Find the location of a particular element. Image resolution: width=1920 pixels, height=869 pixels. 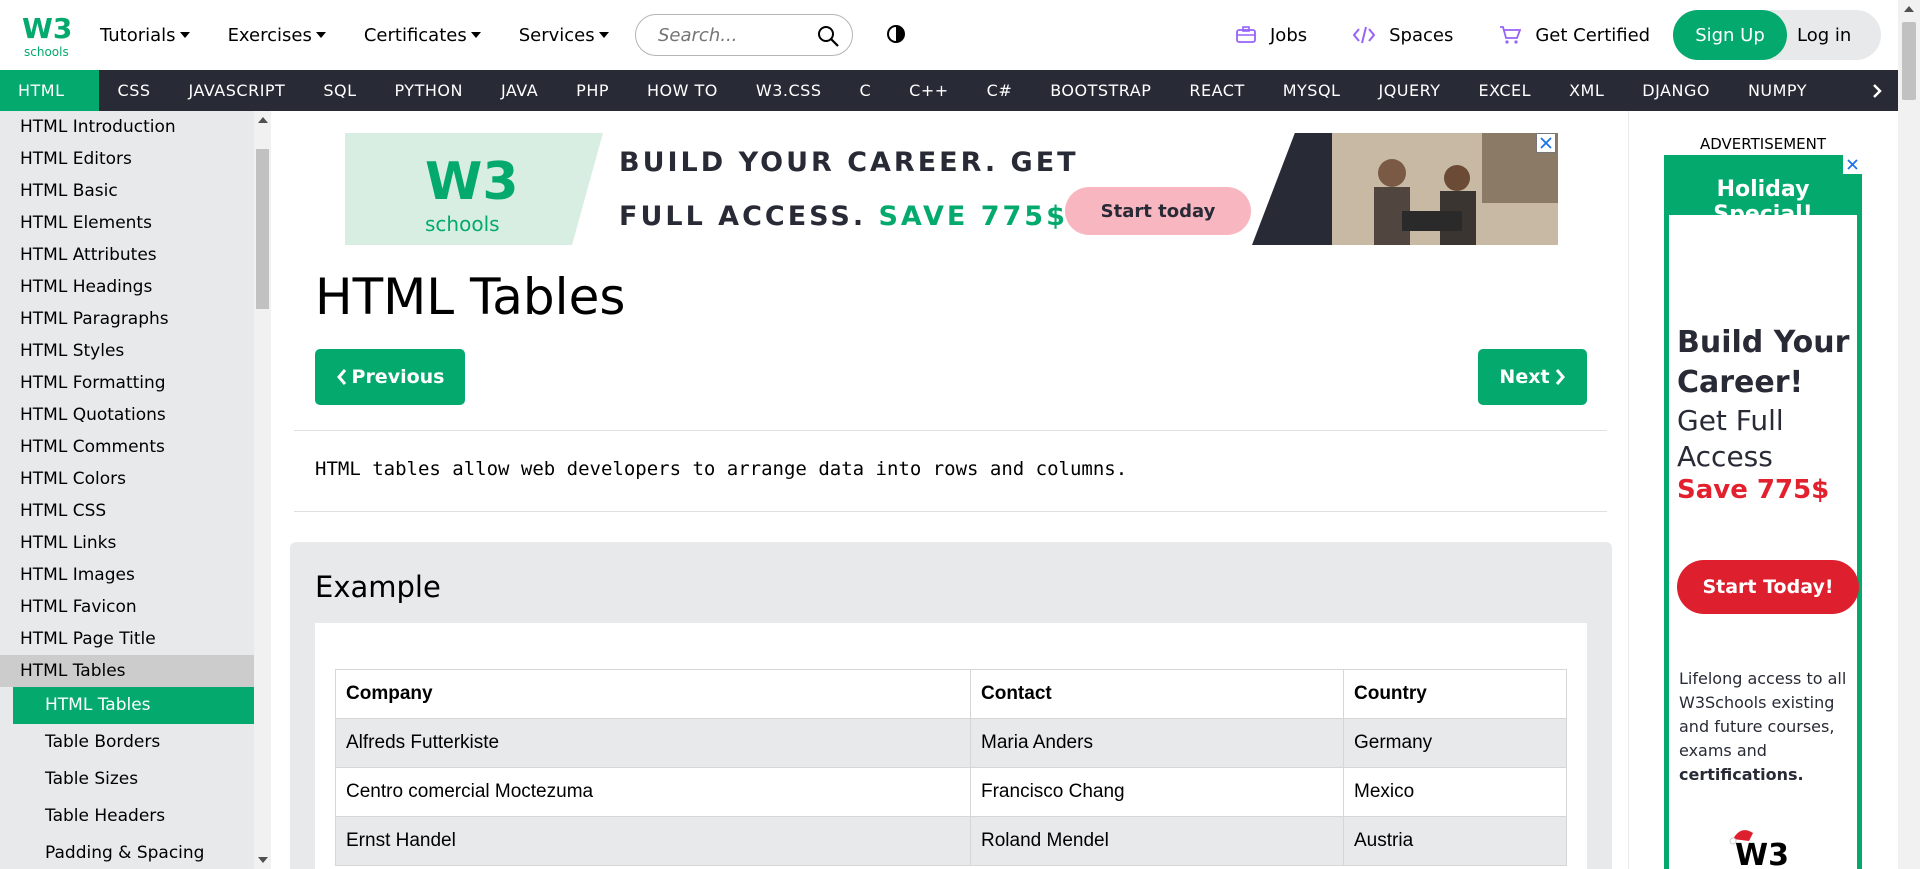

sidebar-item: HTML Introduction is located at coordinates (127, 127).